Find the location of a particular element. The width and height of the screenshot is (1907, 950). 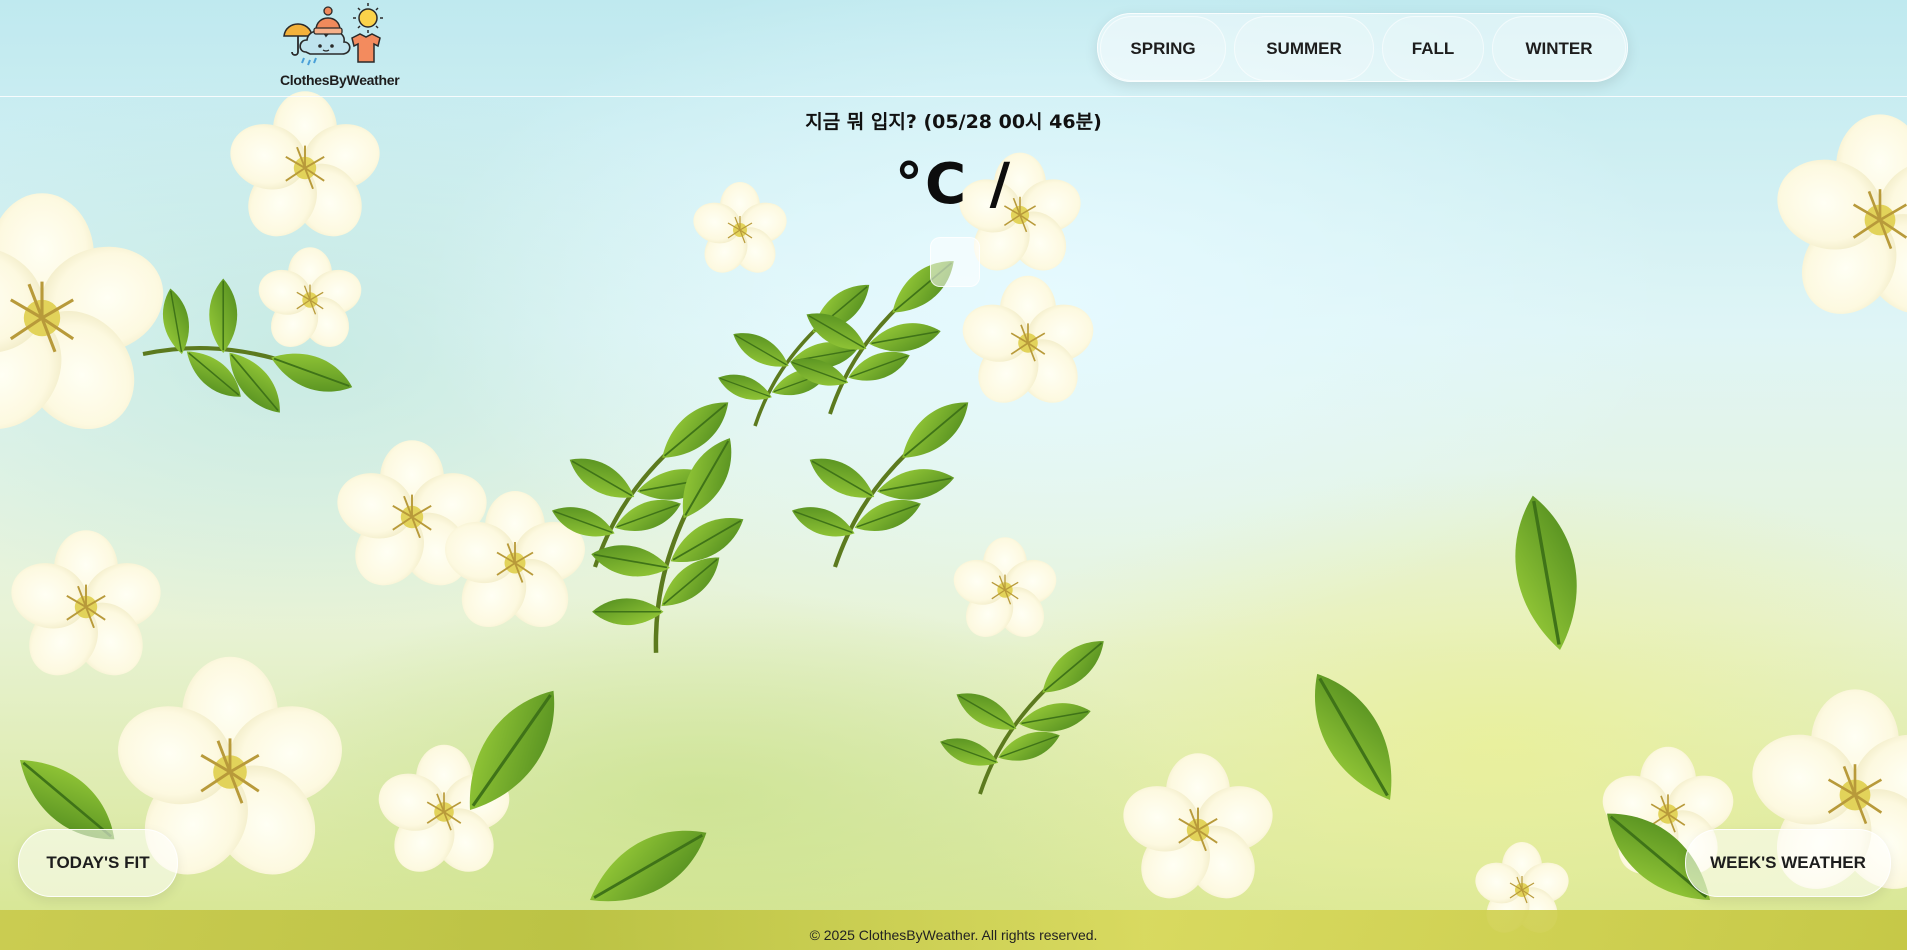

nav-fall: FALL is located at coordinates (1433, 48).